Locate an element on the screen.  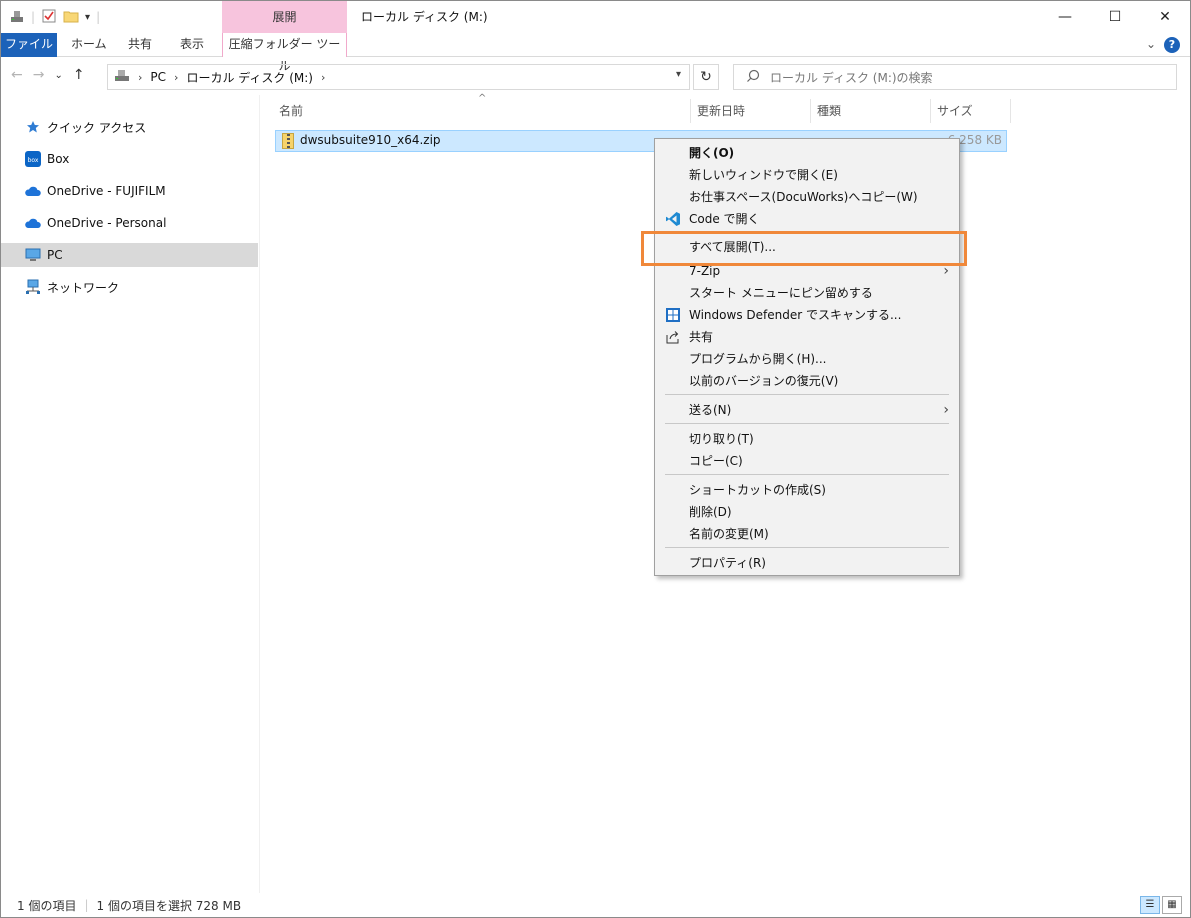
selection-info: 1 個の項目を選択 728 MB is located at coordinates (169, 905).